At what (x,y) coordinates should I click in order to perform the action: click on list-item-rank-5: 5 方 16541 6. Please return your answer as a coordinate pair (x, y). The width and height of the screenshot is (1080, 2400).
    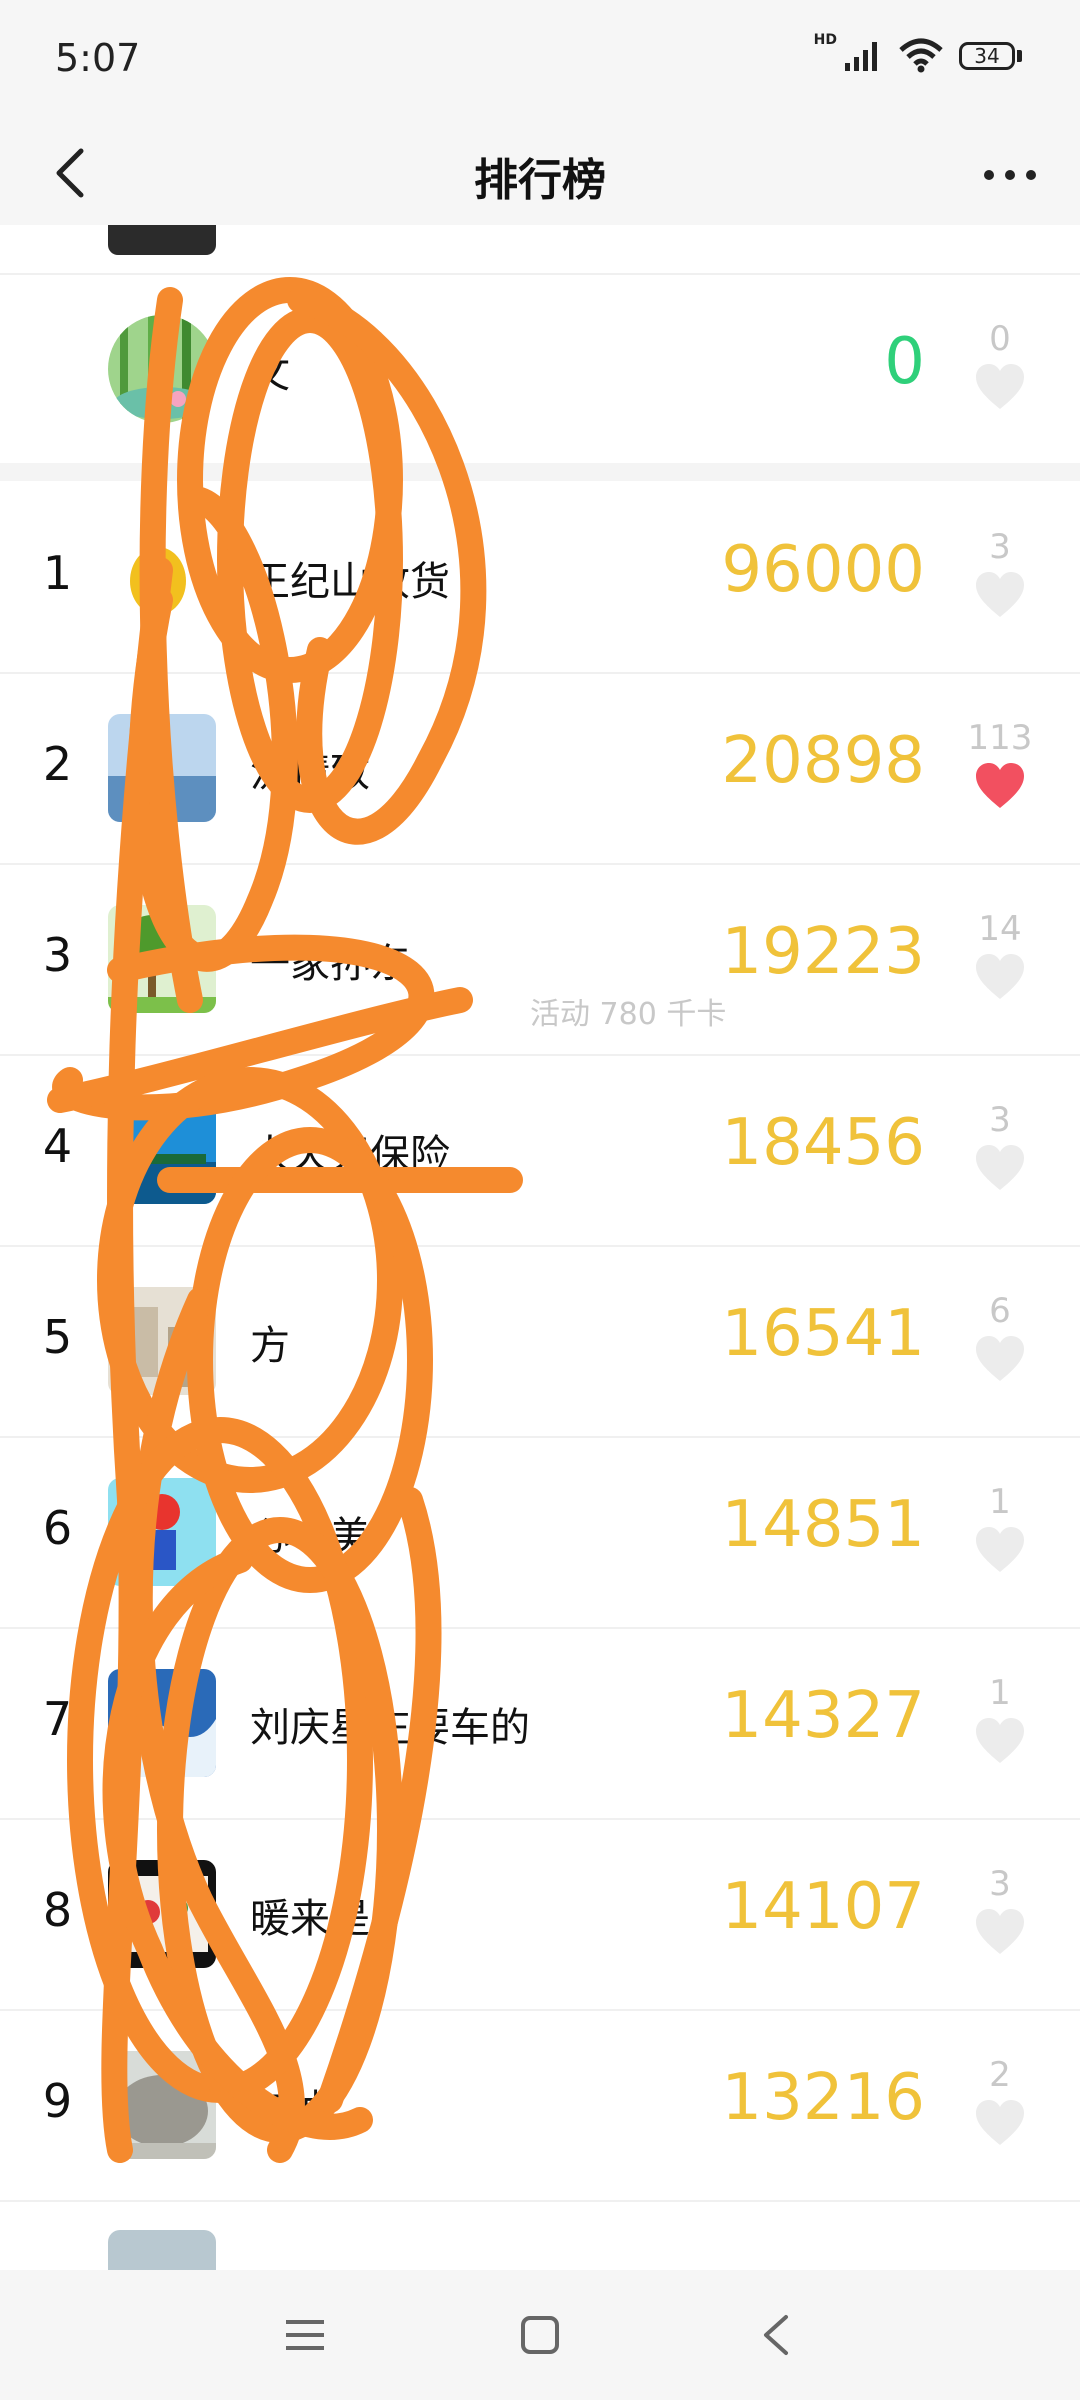
    Looking at the image, I should click on (540, 1341).